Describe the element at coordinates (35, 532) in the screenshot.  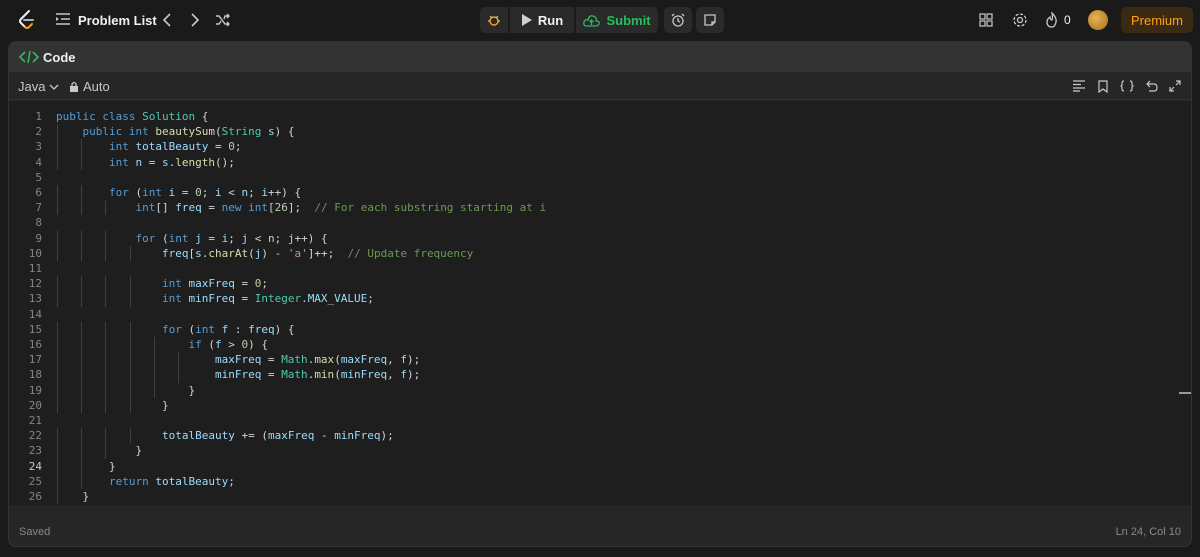
I see `save-status: Saved` at that location.